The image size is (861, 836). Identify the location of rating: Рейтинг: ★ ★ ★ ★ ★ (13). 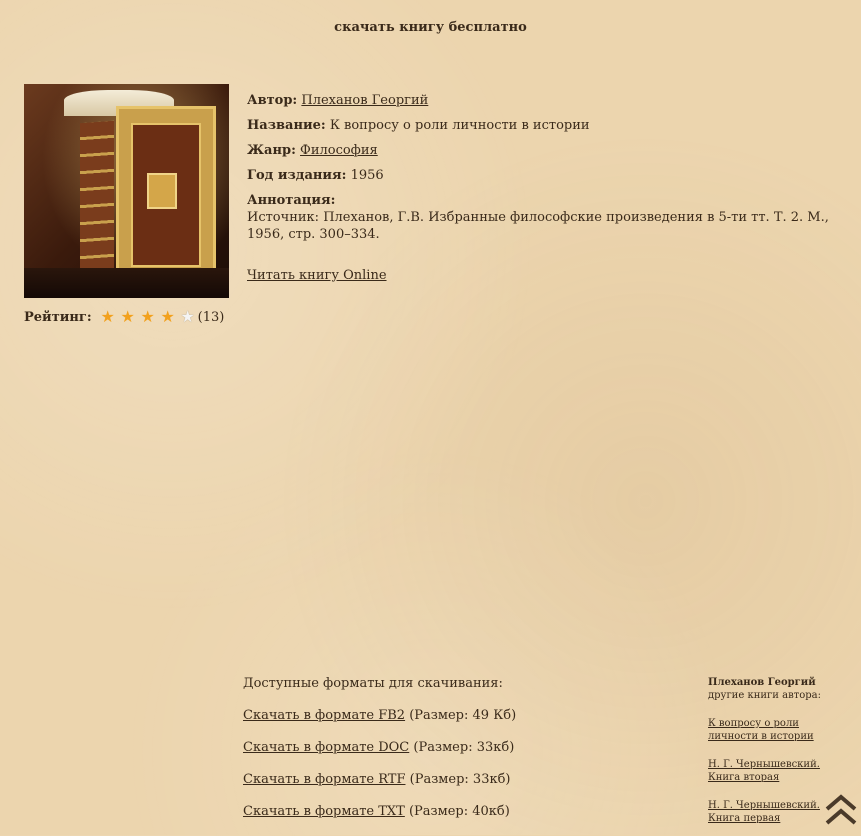
(124, 317).